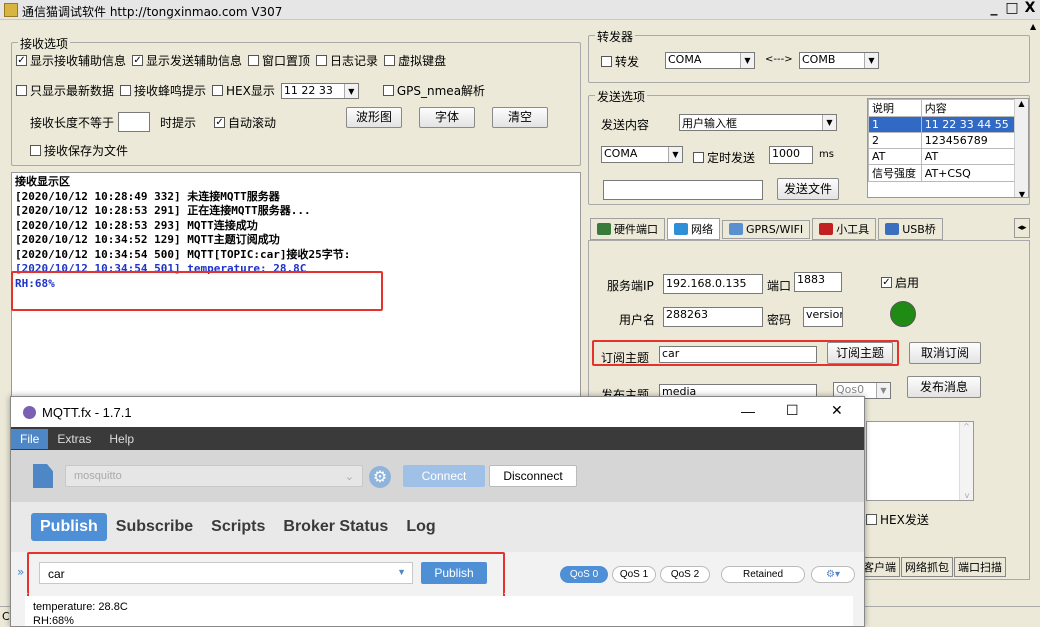 The height and width of the screenshot is (627, 1040). I want to click on timer-input: 1000, so click(791, 155).